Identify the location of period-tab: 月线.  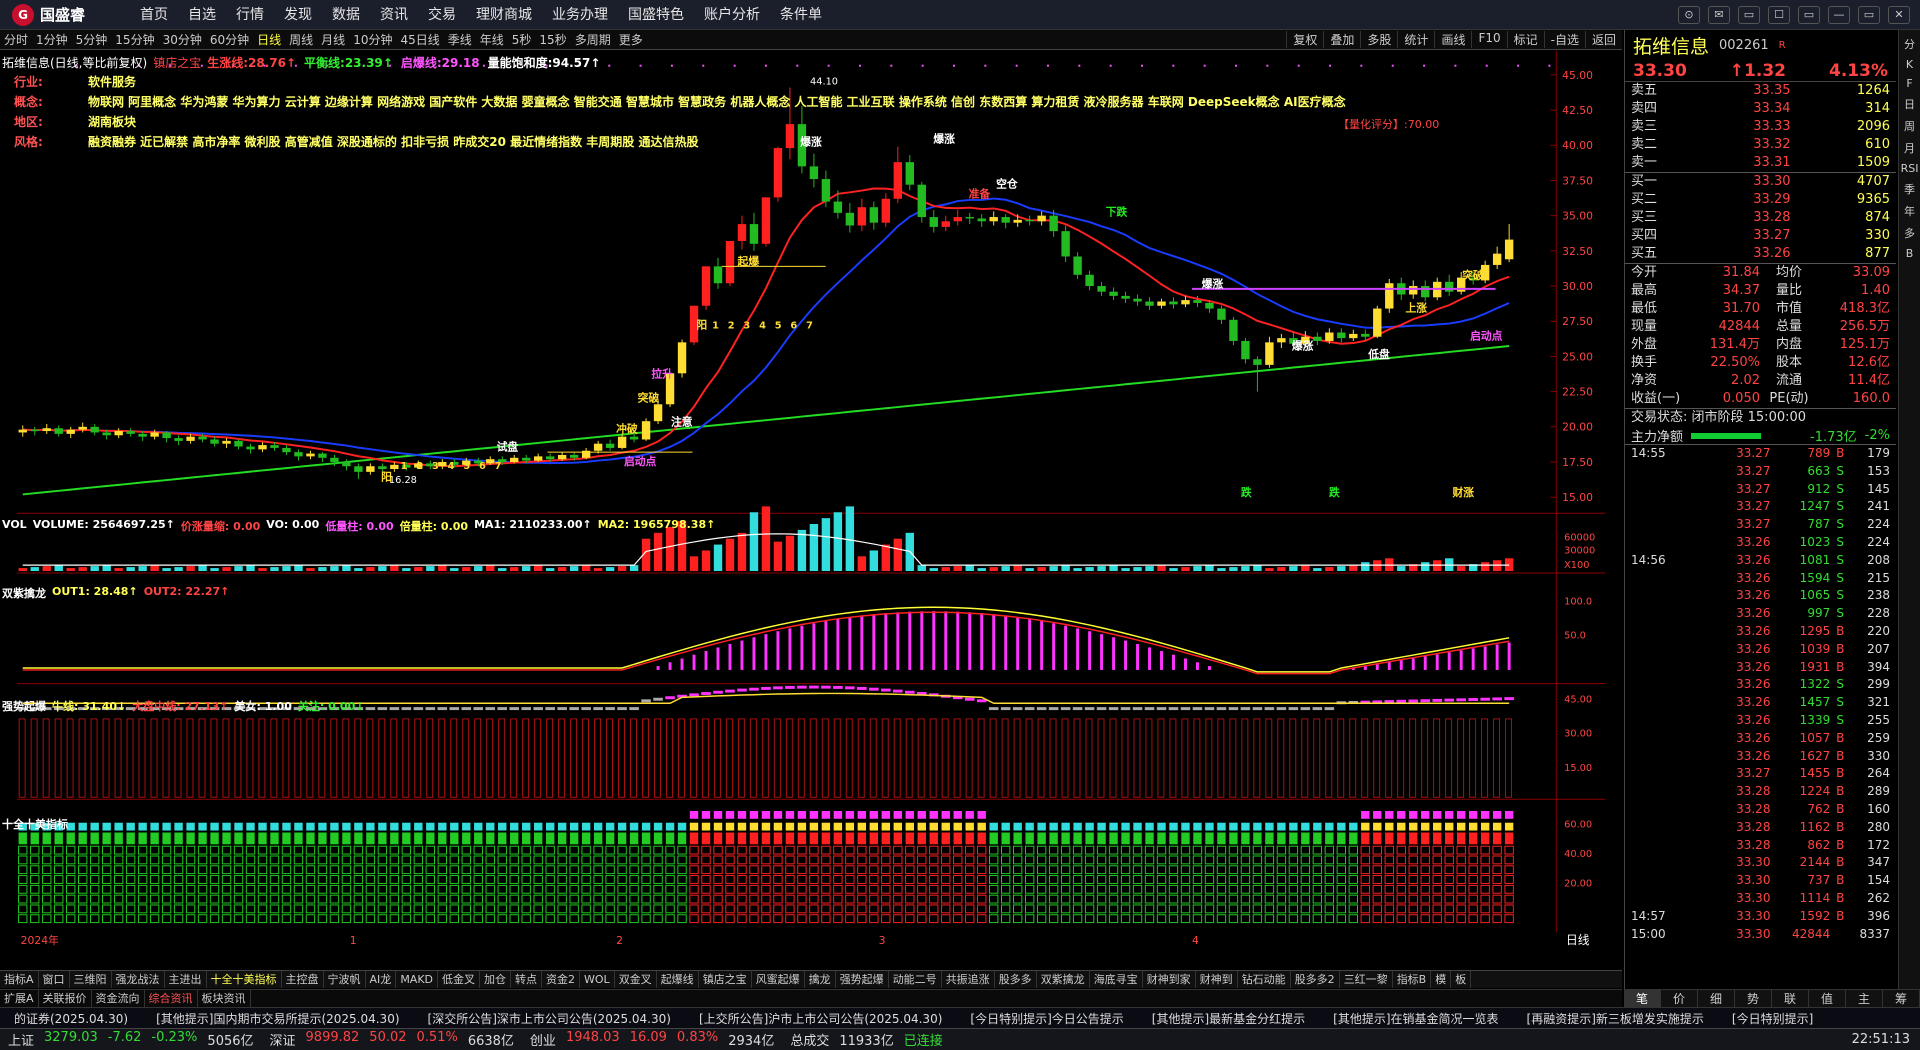
(333, 39).